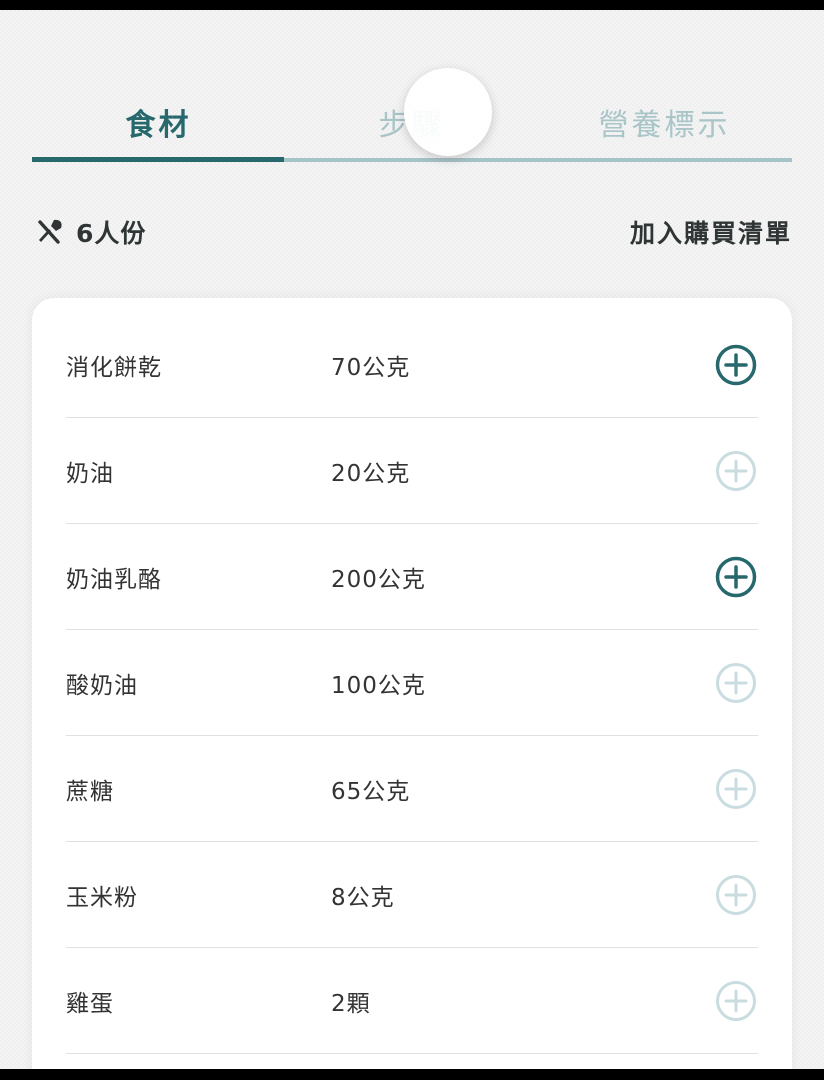  I want to click on ingredient-row: 奶油乳酪 200公克, so click(412, 577).